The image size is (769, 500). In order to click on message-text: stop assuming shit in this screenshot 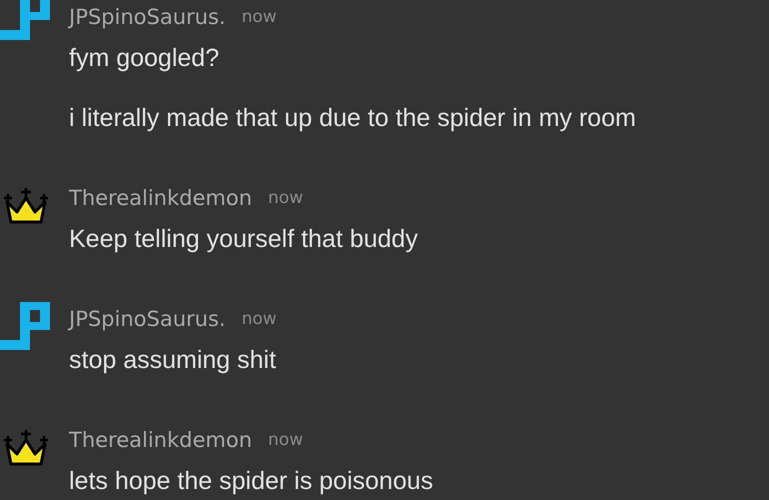, I will do `click(173, 360)`.